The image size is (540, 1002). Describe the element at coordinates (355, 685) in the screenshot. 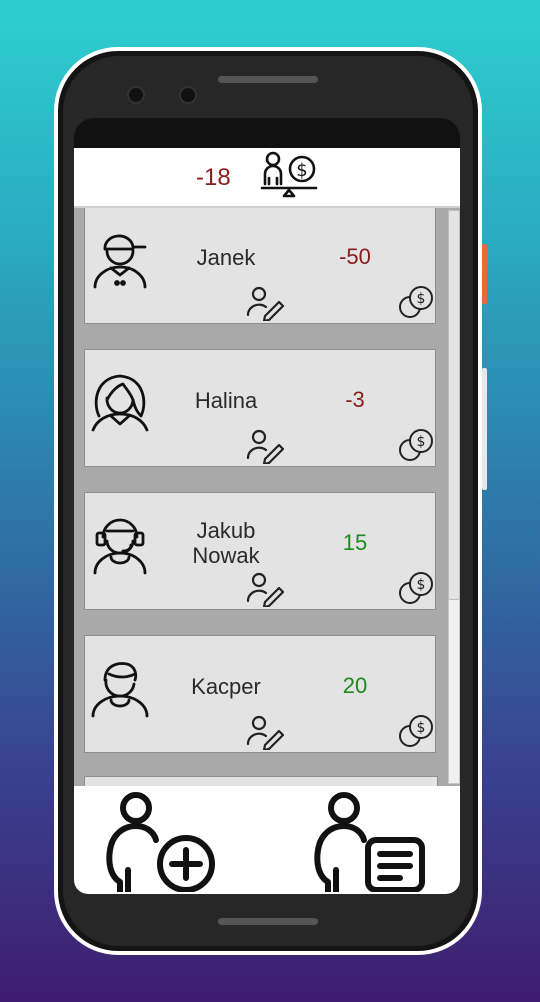

I see `person-balance: 20` at that location.